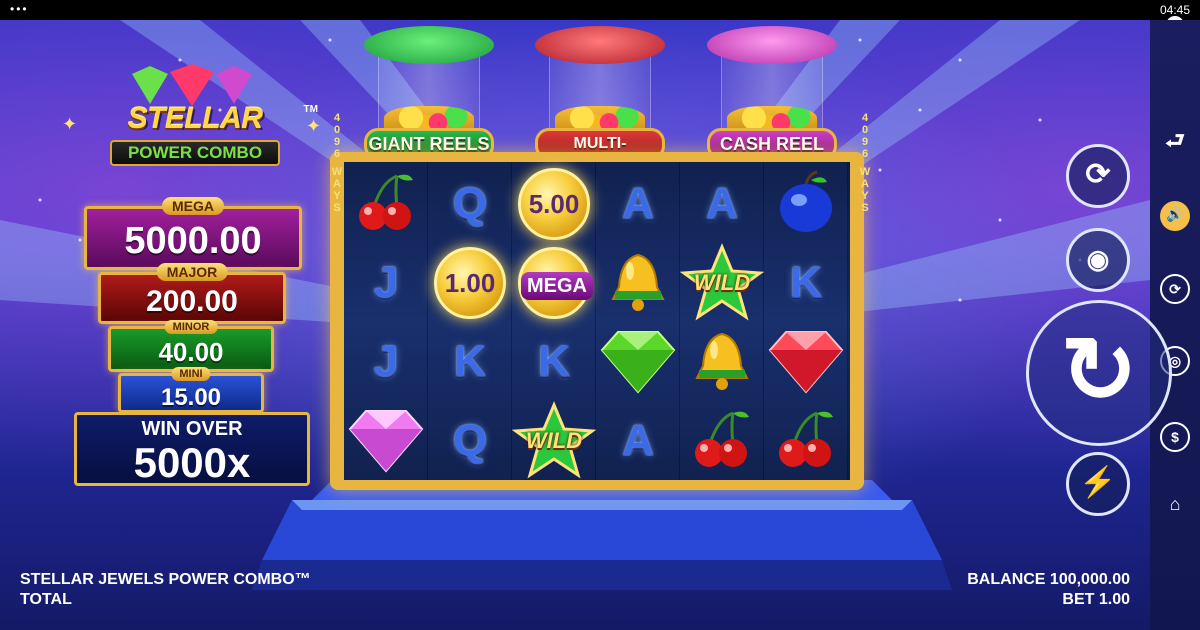 This screenshot has height=630, width=1200. I want to click on back-icon: ⮐, so click(1175, 141).